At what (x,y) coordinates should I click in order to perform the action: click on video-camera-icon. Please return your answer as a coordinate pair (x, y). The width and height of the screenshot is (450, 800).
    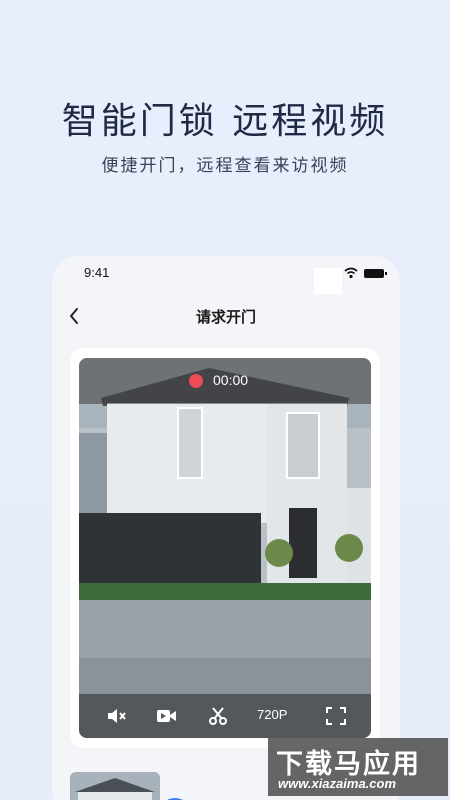
    Looking at the image, I should click on (166, 716).